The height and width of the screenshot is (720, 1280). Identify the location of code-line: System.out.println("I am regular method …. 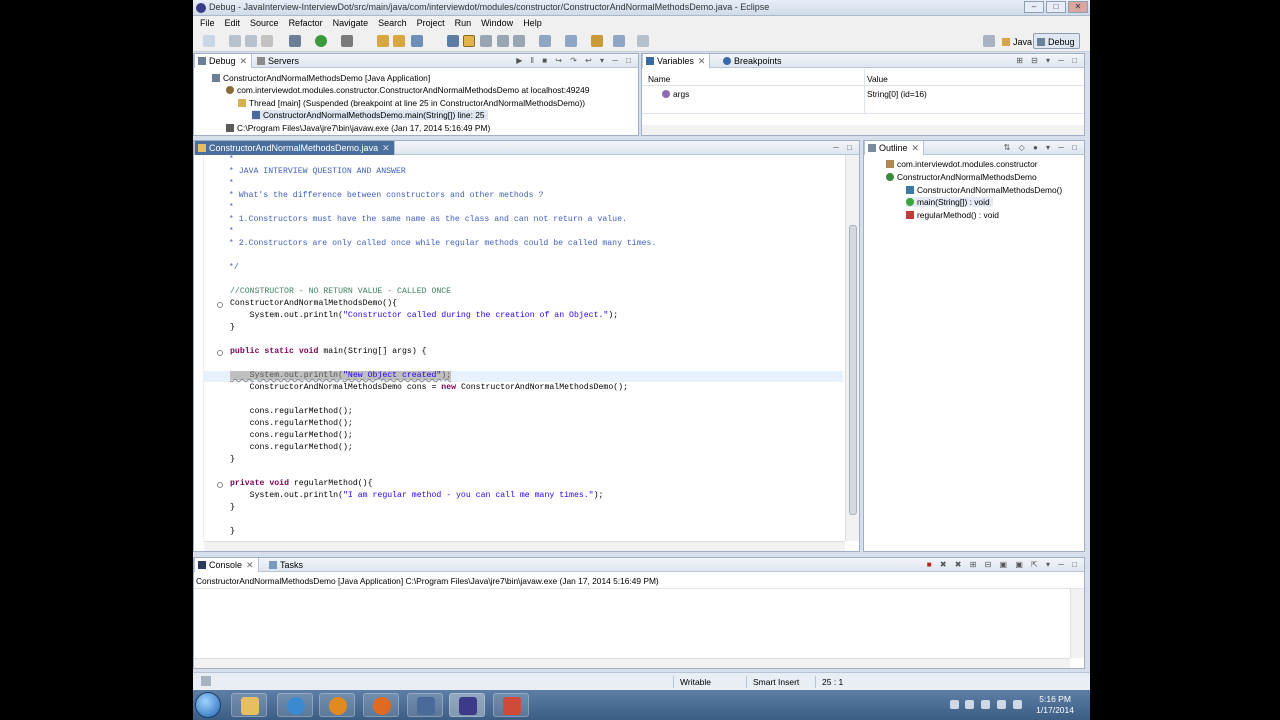
(417, 495).